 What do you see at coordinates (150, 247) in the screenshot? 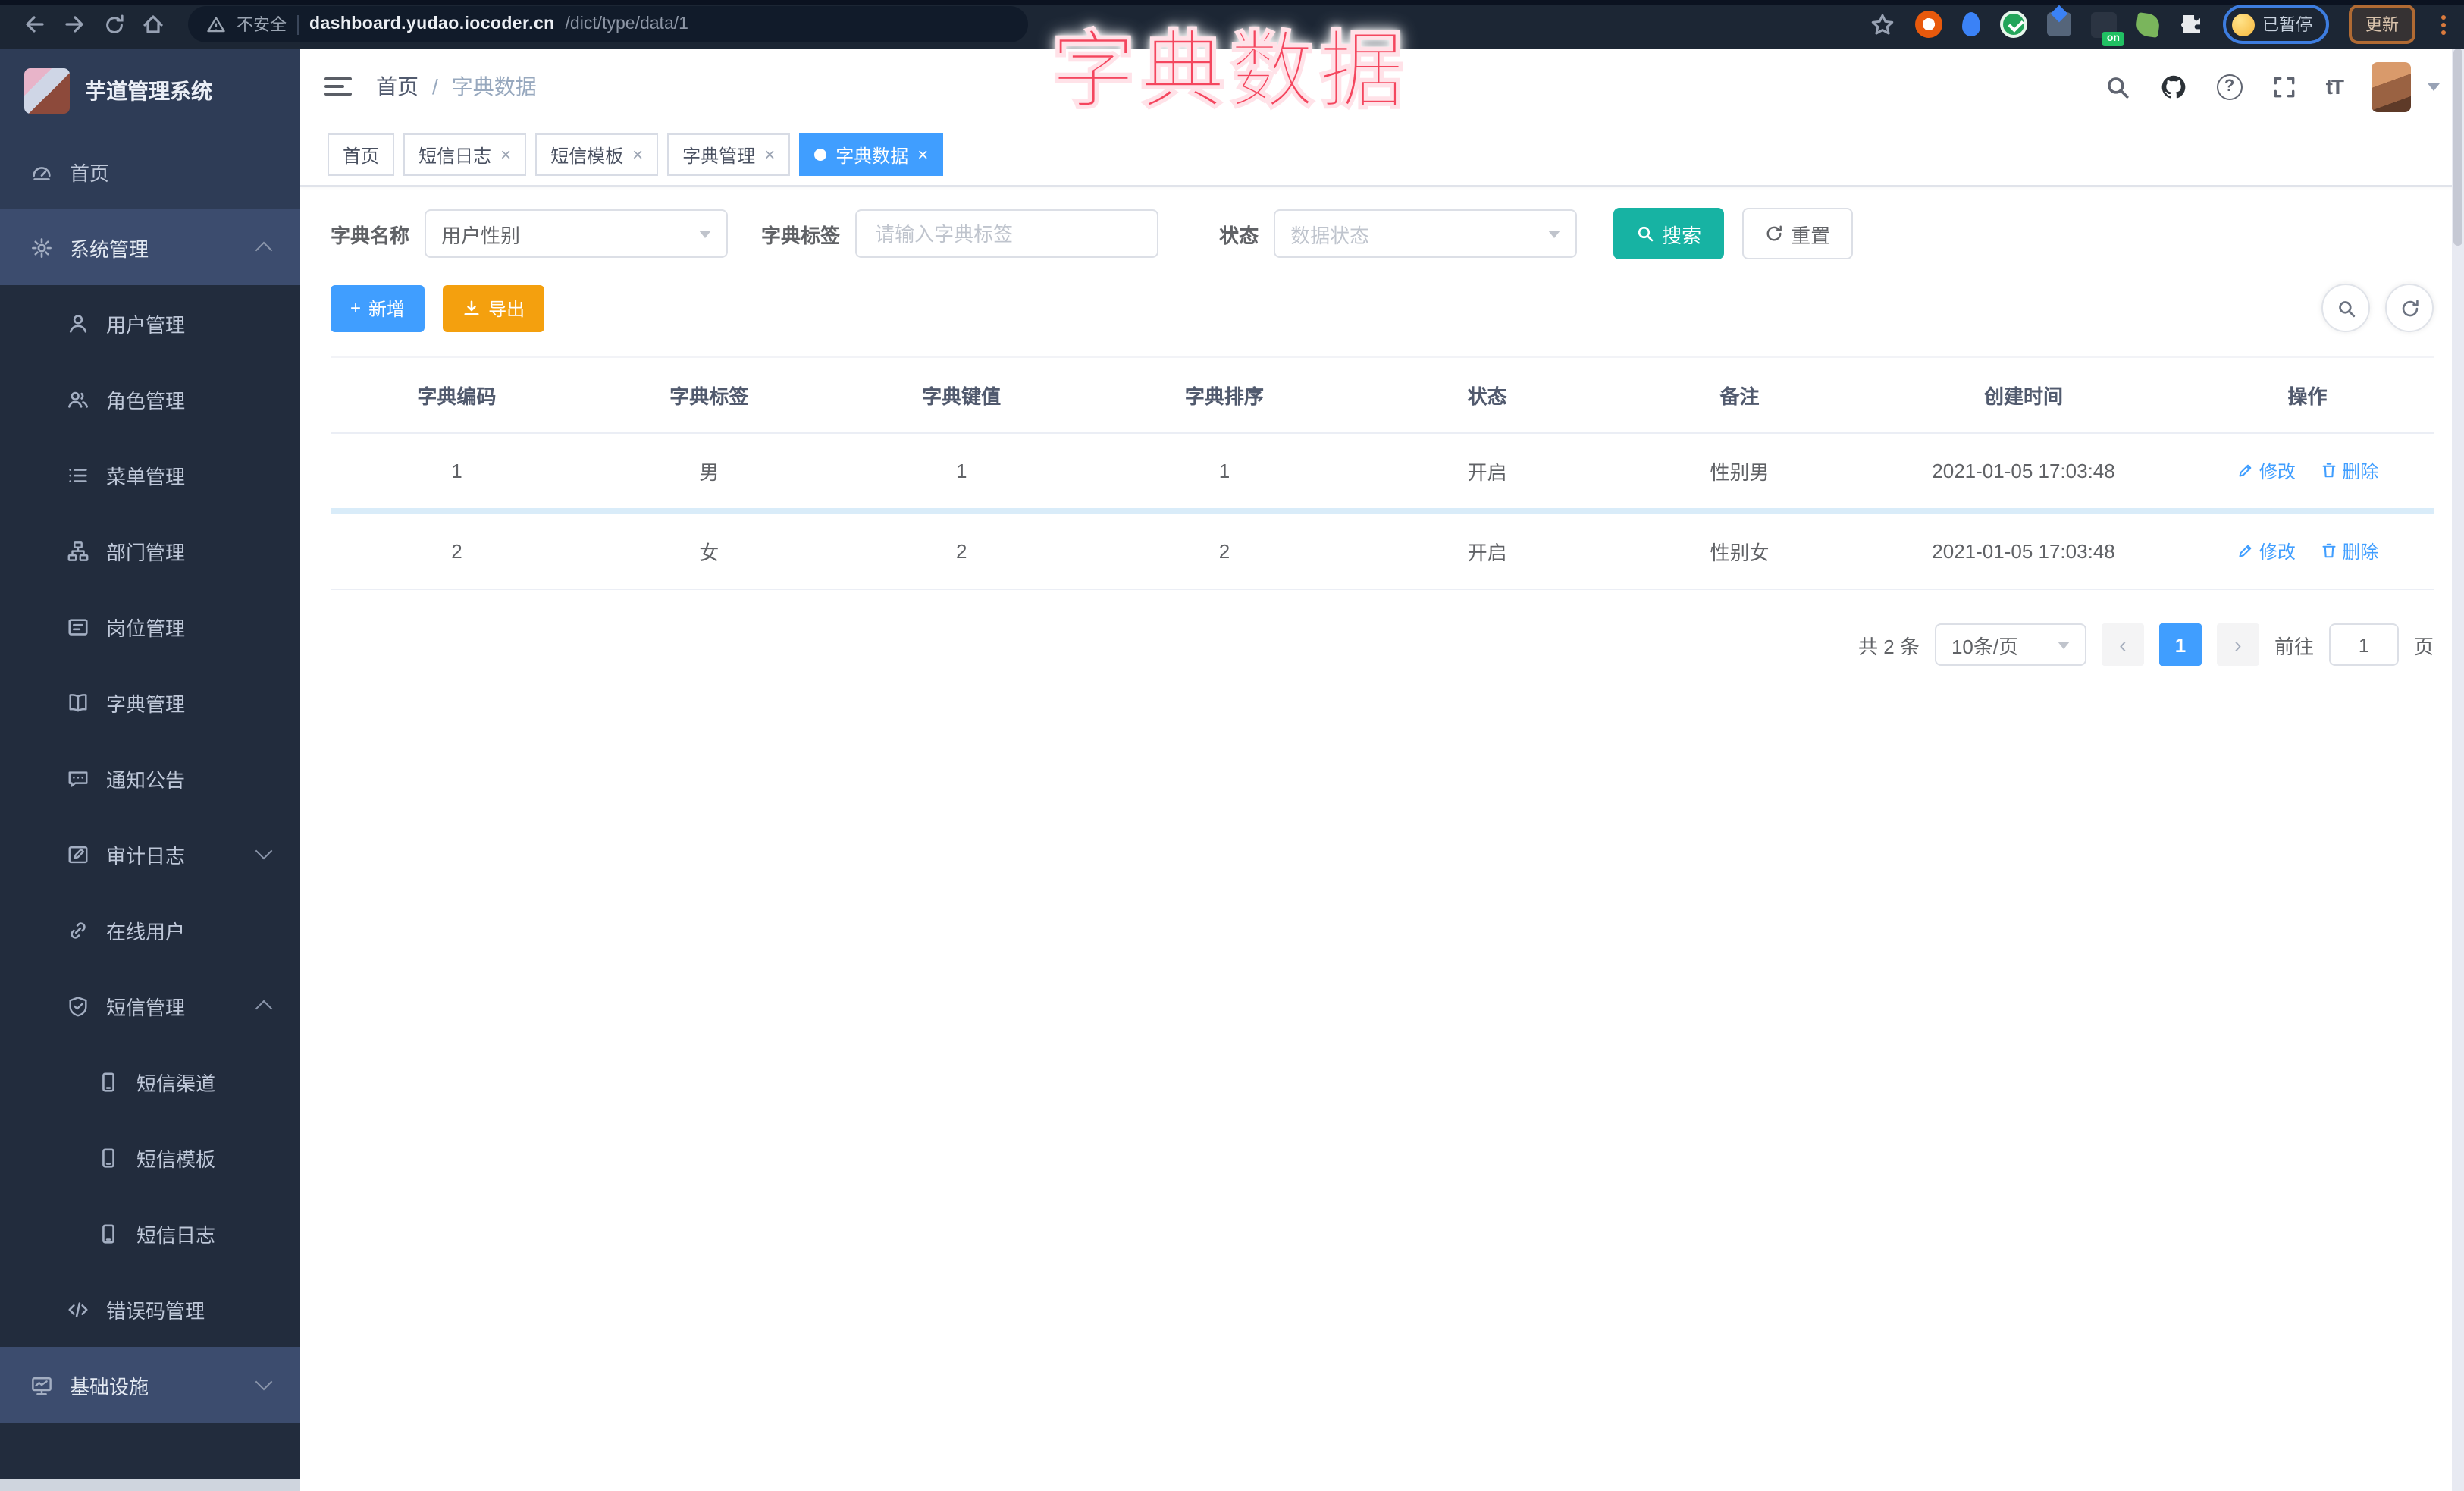
I see `sidebar-item-system-management: 系统管理` at bounding box center [150, 247].